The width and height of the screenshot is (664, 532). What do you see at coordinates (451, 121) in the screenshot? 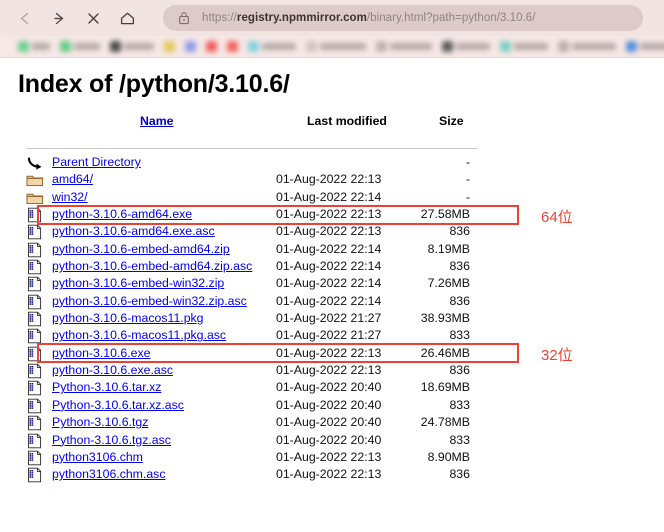
I see `column-header-size: Size` at bounding box center [451, 121].